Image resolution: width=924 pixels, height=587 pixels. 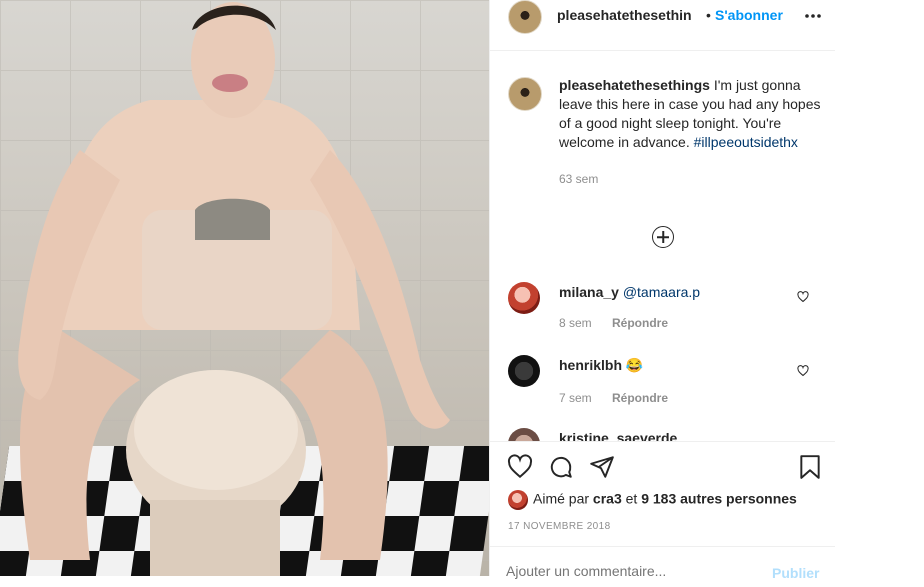 I want to click on more-icon, so click(x=813, y=16).